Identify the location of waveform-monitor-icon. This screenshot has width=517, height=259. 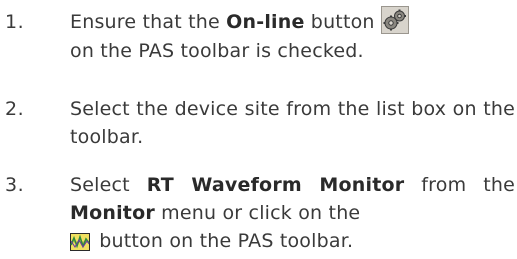
(80, 241).